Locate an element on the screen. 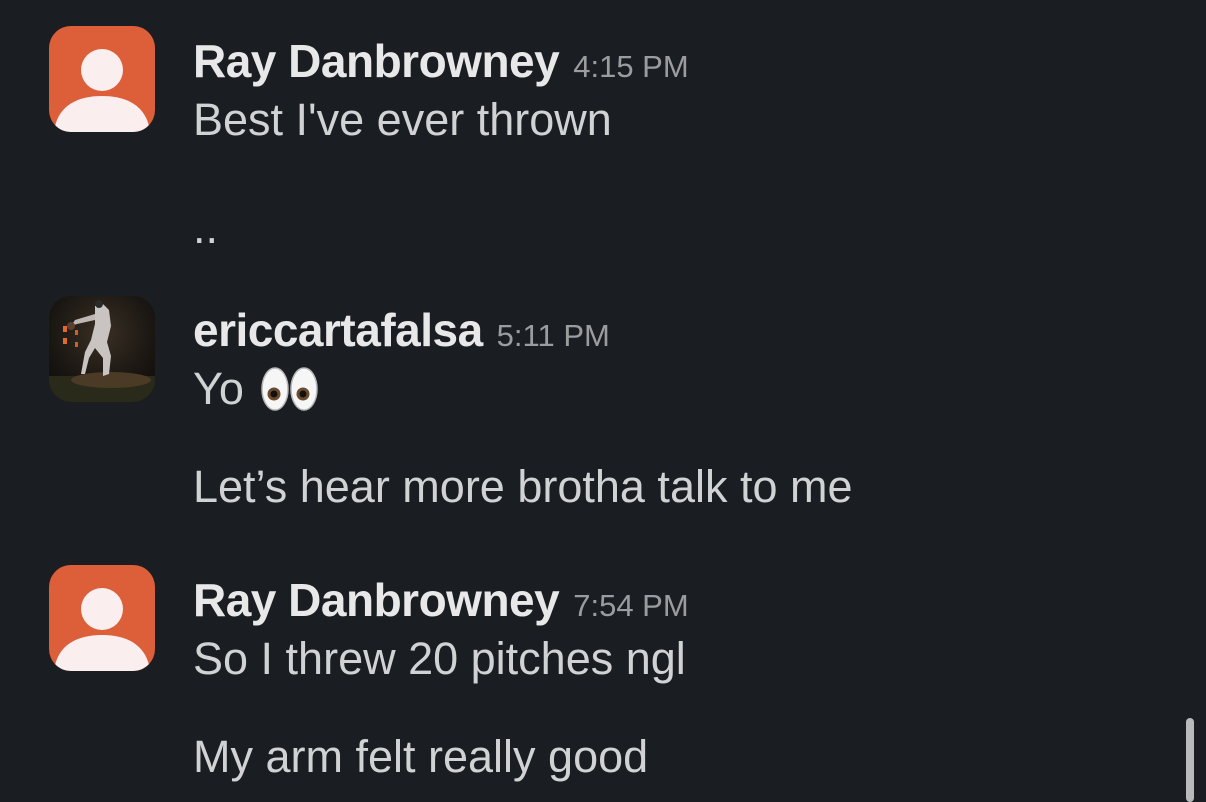  message-text: Let’s hear more brotha talk to me is located at coordinates (523, 486).